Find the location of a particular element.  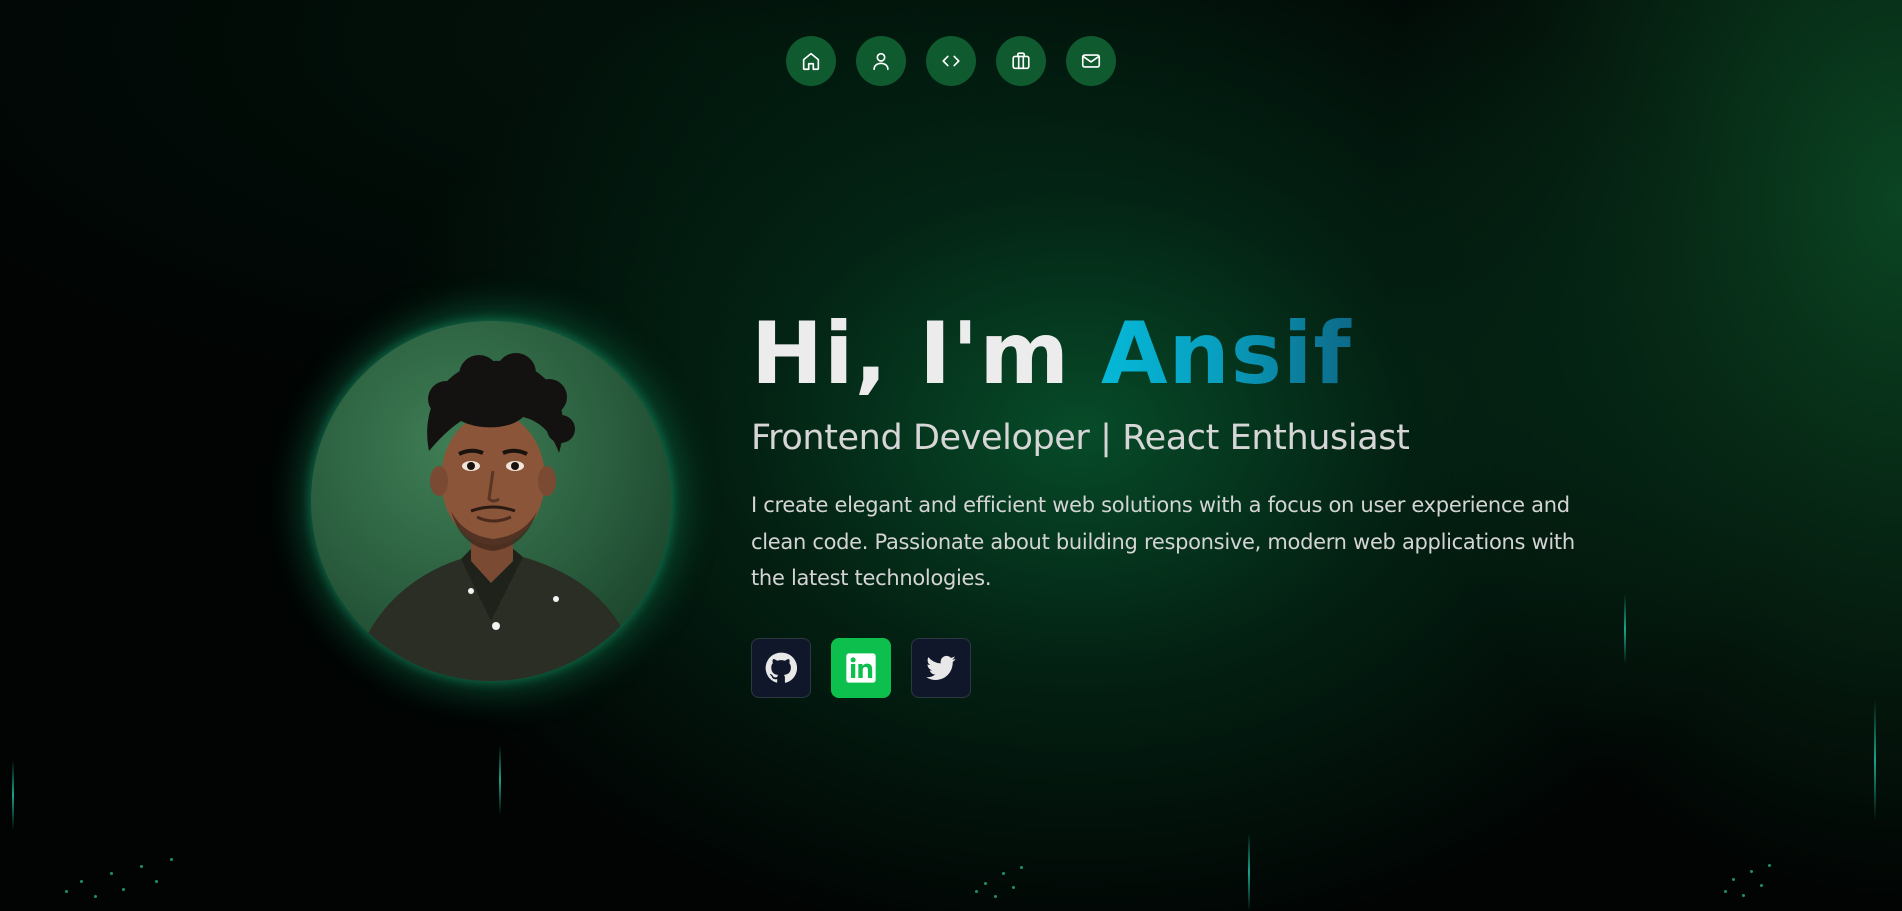

social-links is located at coordinates (861, 668).